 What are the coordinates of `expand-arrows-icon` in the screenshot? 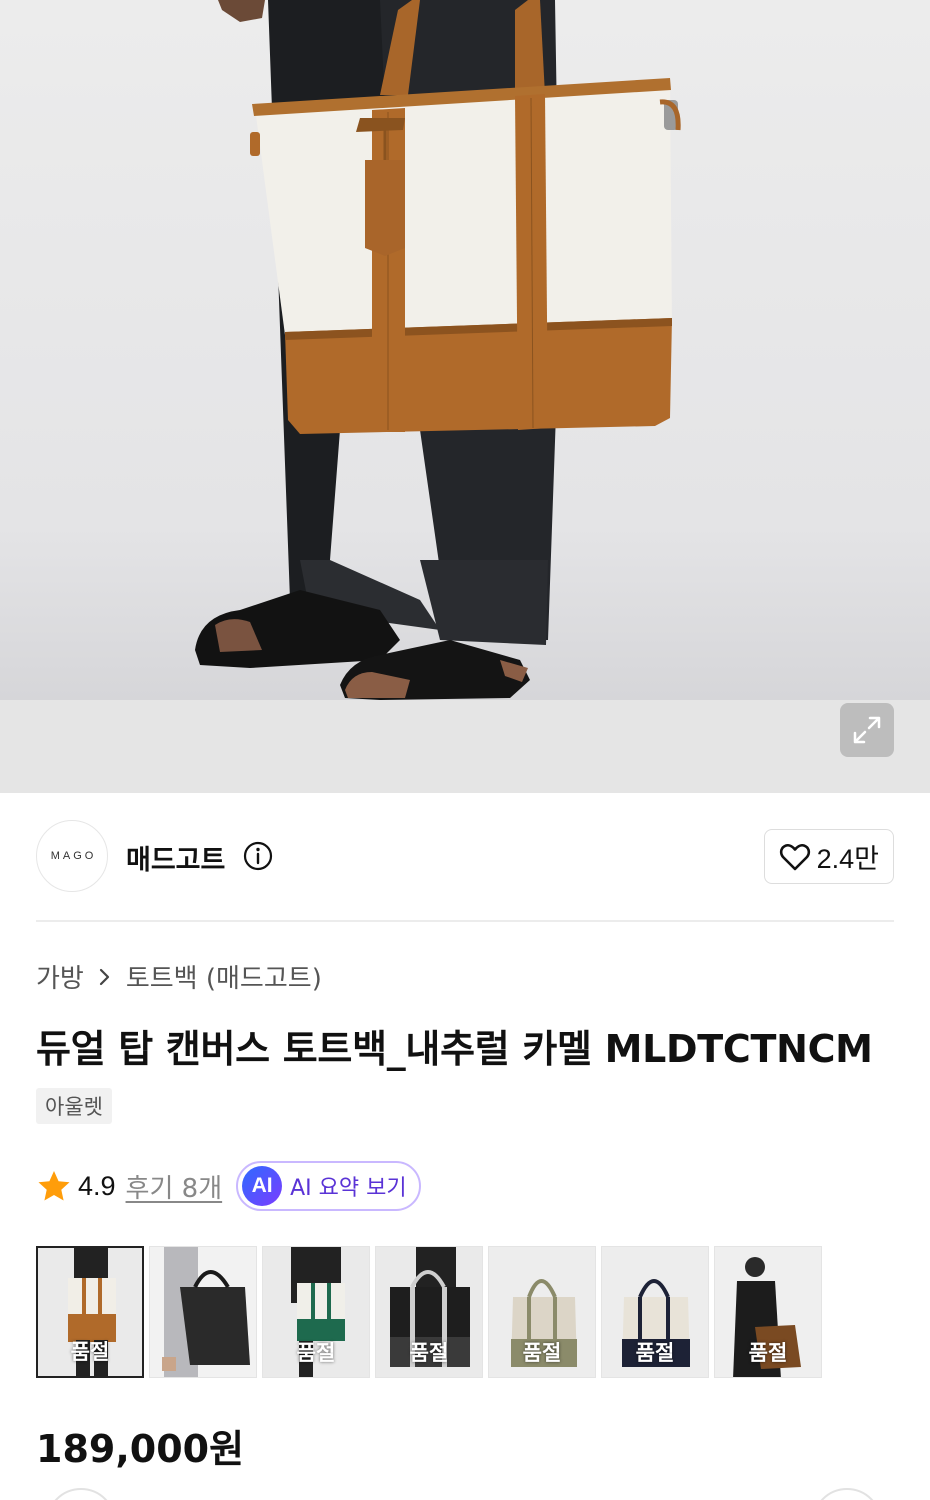 It's located at (867, 730).